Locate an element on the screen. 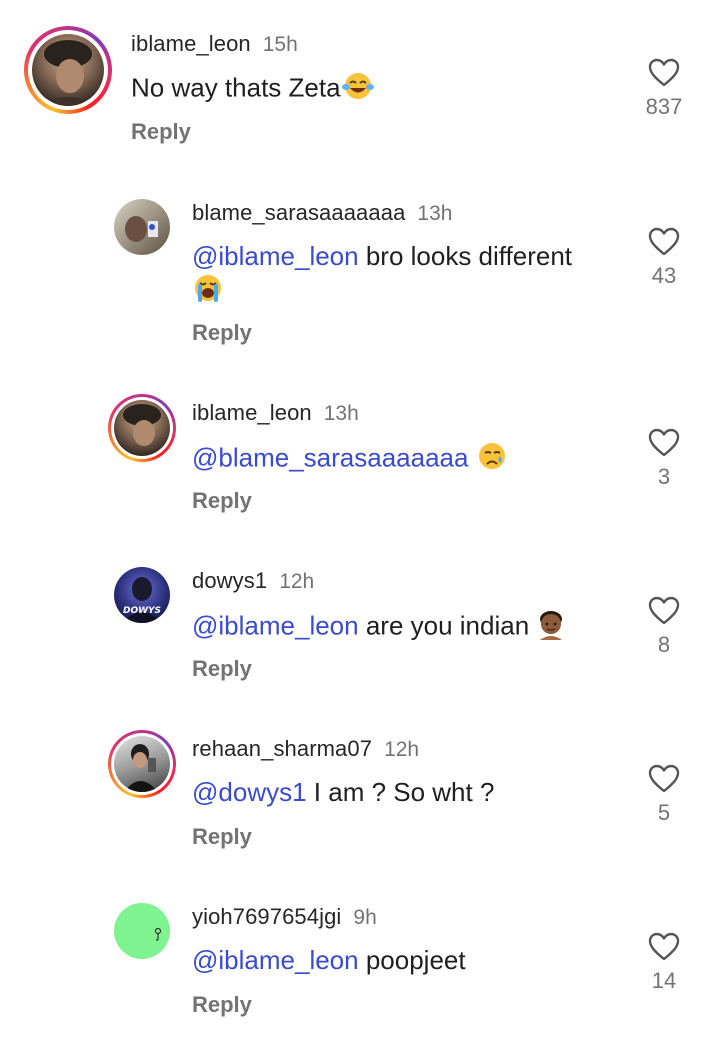 Image resolution: width=720 pixels, height=1038 pixels. comment-text: @dowys1 I am ? So wht ? is located at coordinates (412, 792).